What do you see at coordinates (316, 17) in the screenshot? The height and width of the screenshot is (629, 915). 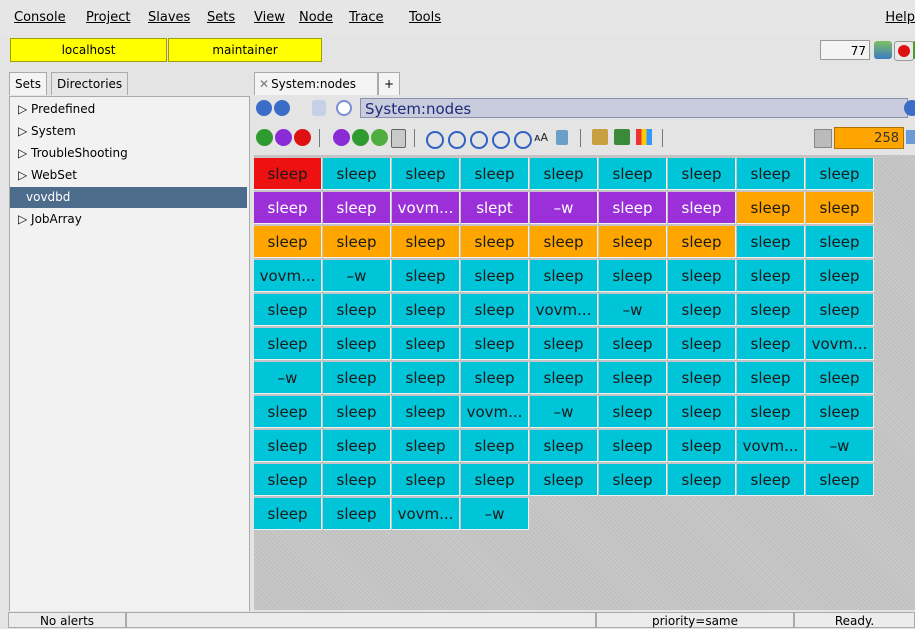 I see `menu-node: Node` at bounding box center [316, 17].